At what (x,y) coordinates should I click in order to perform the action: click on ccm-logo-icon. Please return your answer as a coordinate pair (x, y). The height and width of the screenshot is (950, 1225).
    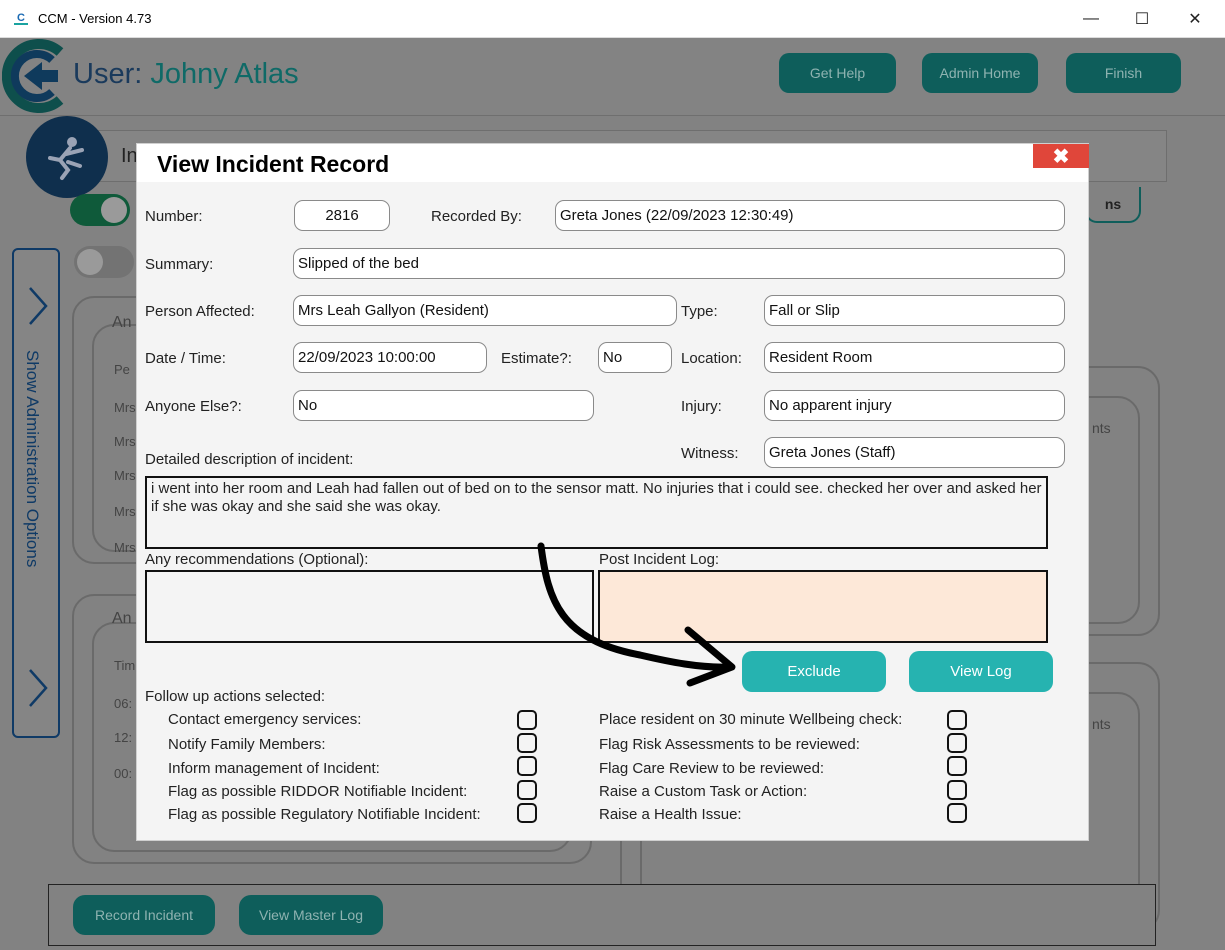
    Looking at the image, I should click on (33, 76).